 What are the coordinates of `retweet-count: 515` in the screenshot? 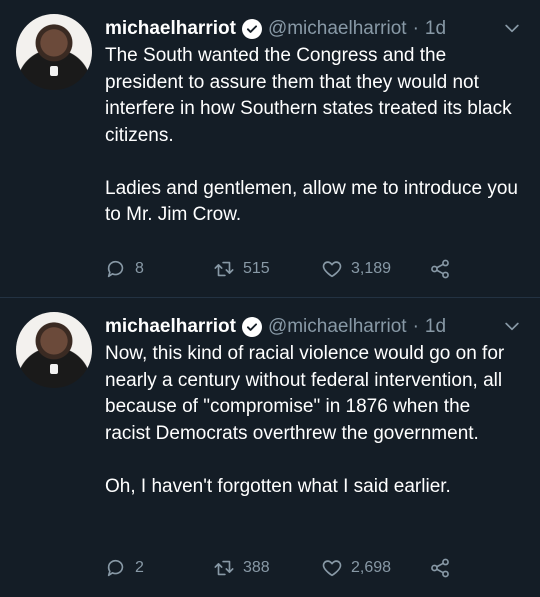 It's located at (256, 268).